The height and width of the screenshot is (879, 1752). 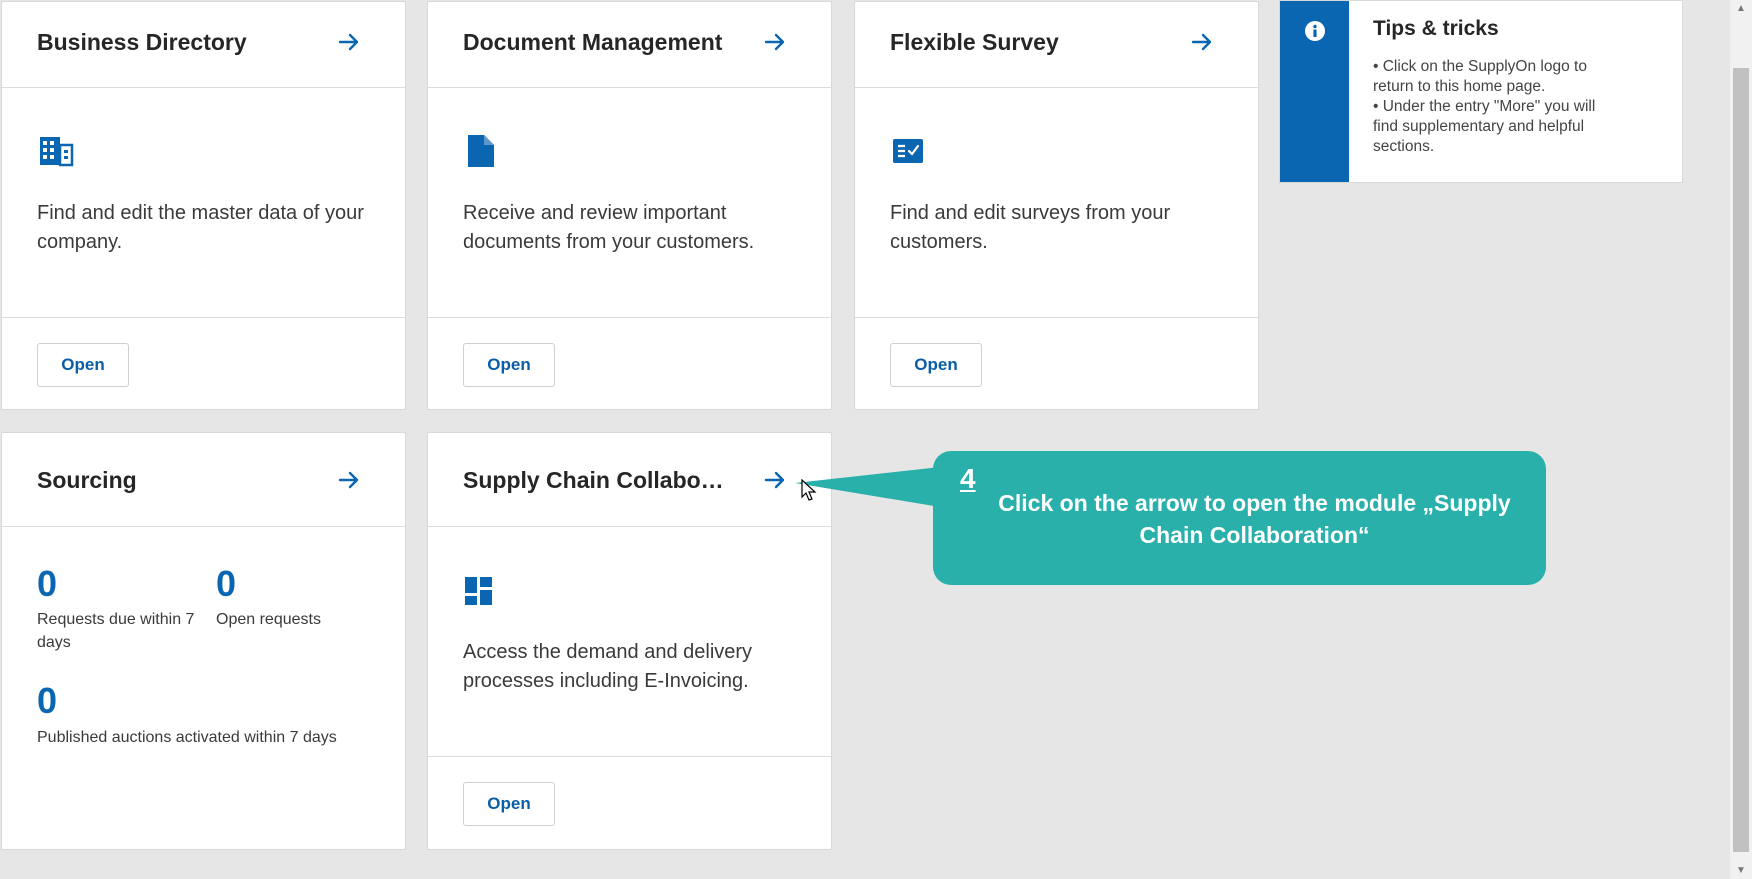 What do you see at coordinates (482, 151) in the screenshot?
I see `document-icon` at bounding box center [482, 151].